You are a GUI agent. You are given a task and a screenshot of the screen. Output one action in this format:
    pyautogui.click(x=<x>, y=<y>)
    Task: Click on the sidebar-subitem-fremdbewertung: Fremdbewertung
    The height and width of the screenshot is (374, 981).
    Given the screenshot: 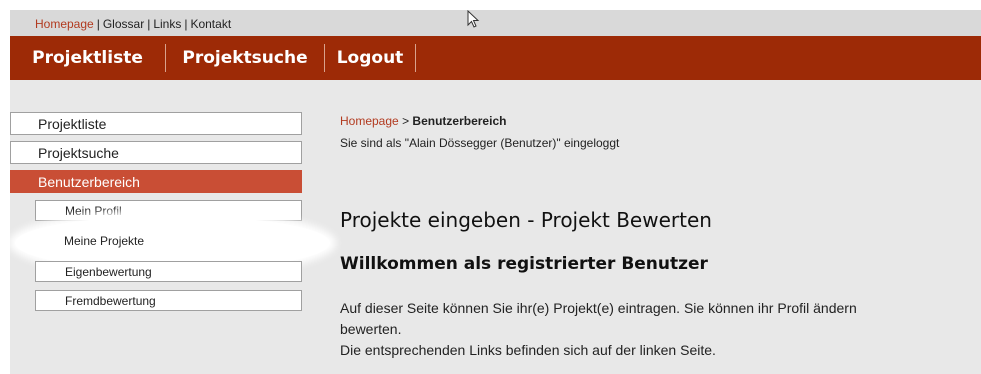 What is the action you would take?
    pyautogui.click(x=168, y=300)
    